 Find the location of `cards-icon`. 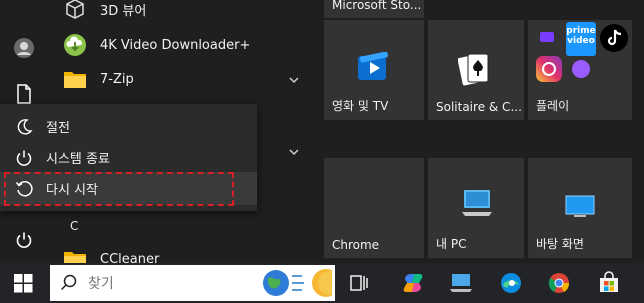

cards-icon is located at coordinates (473, 69).